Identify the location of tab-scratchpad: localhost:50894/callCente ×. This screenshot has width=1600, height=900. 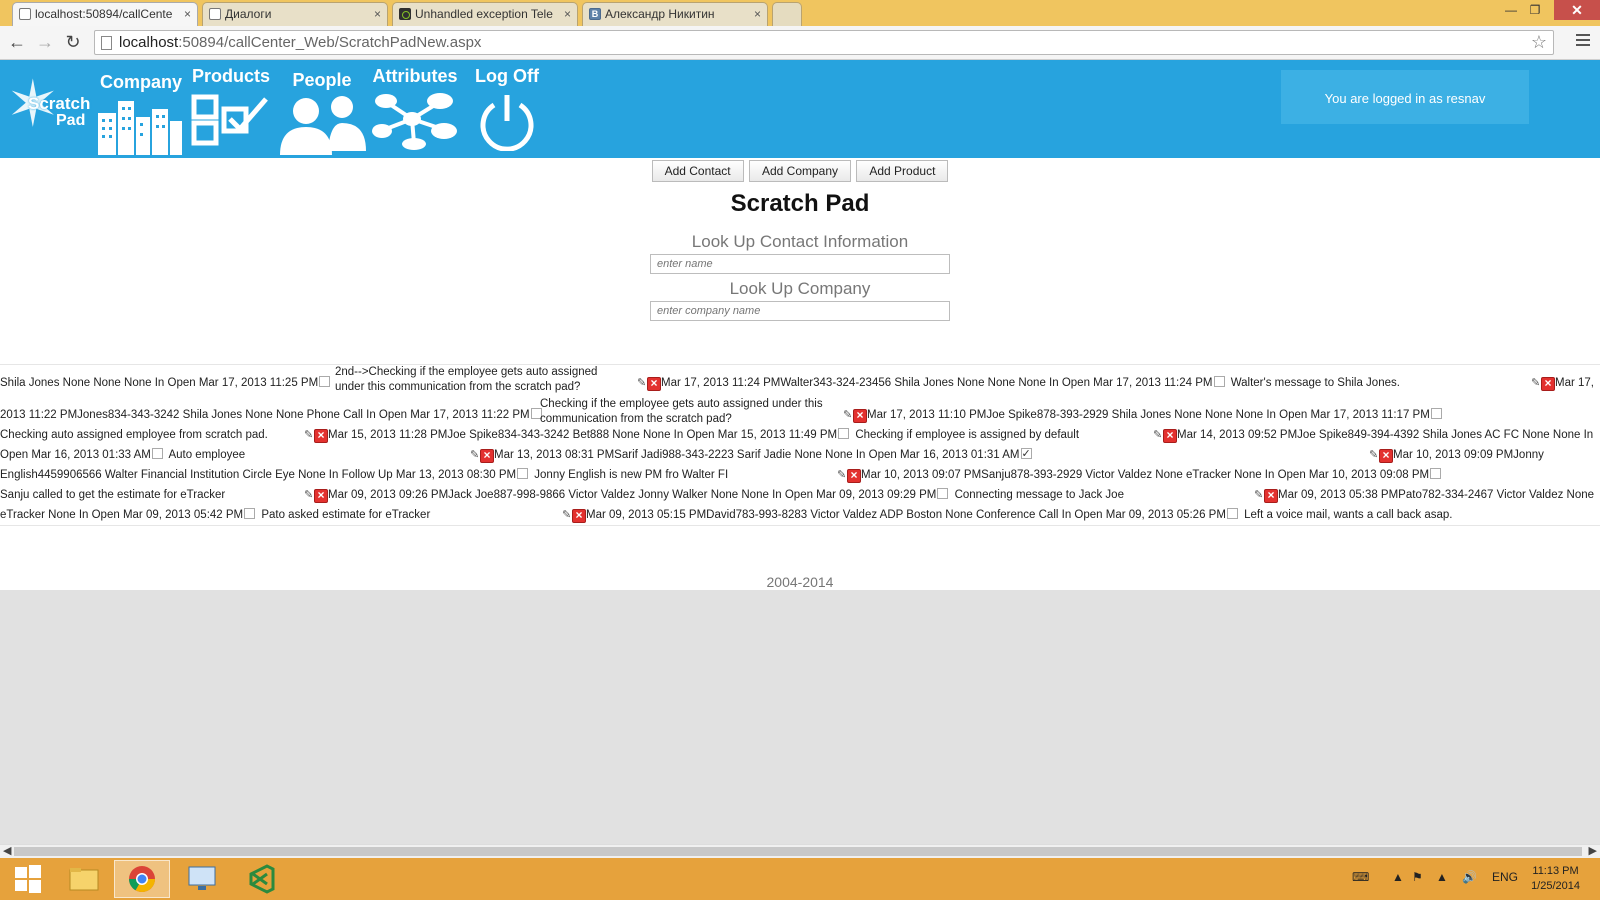
(105, 14).